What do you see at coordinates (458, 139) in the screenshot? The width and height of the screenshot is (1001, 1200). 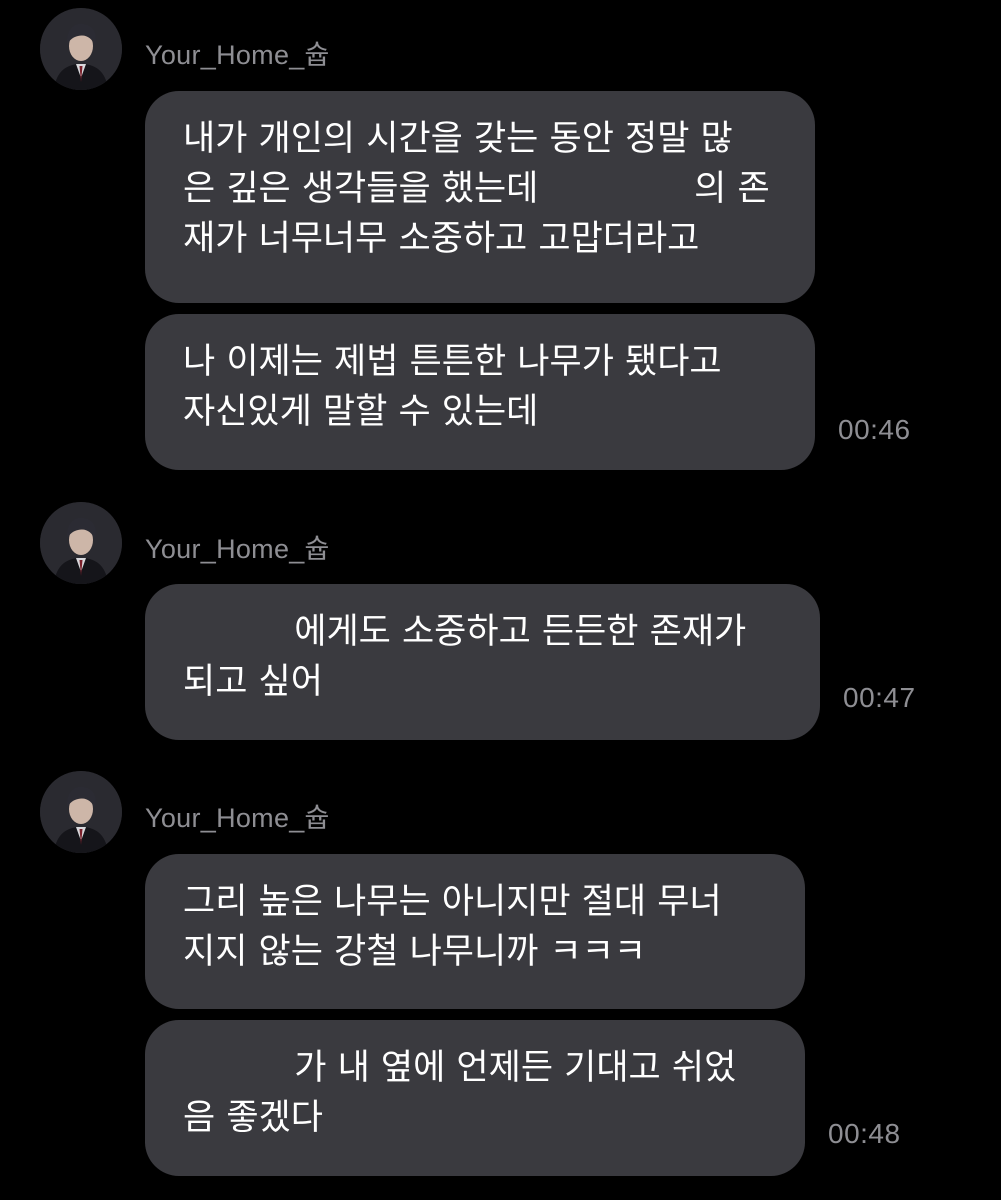 I see `message-line: 내가 개인의 시간을 갖는 동안 정말 많` at bounding box center [458, 139].